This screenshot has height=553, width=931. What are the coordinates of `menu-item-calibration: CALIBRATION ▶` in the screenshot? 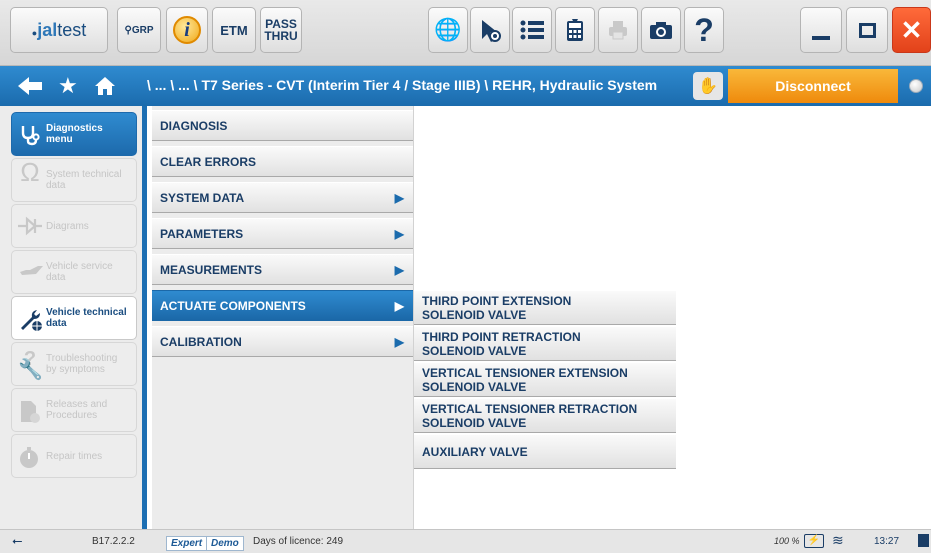 It's located at (282, 341).